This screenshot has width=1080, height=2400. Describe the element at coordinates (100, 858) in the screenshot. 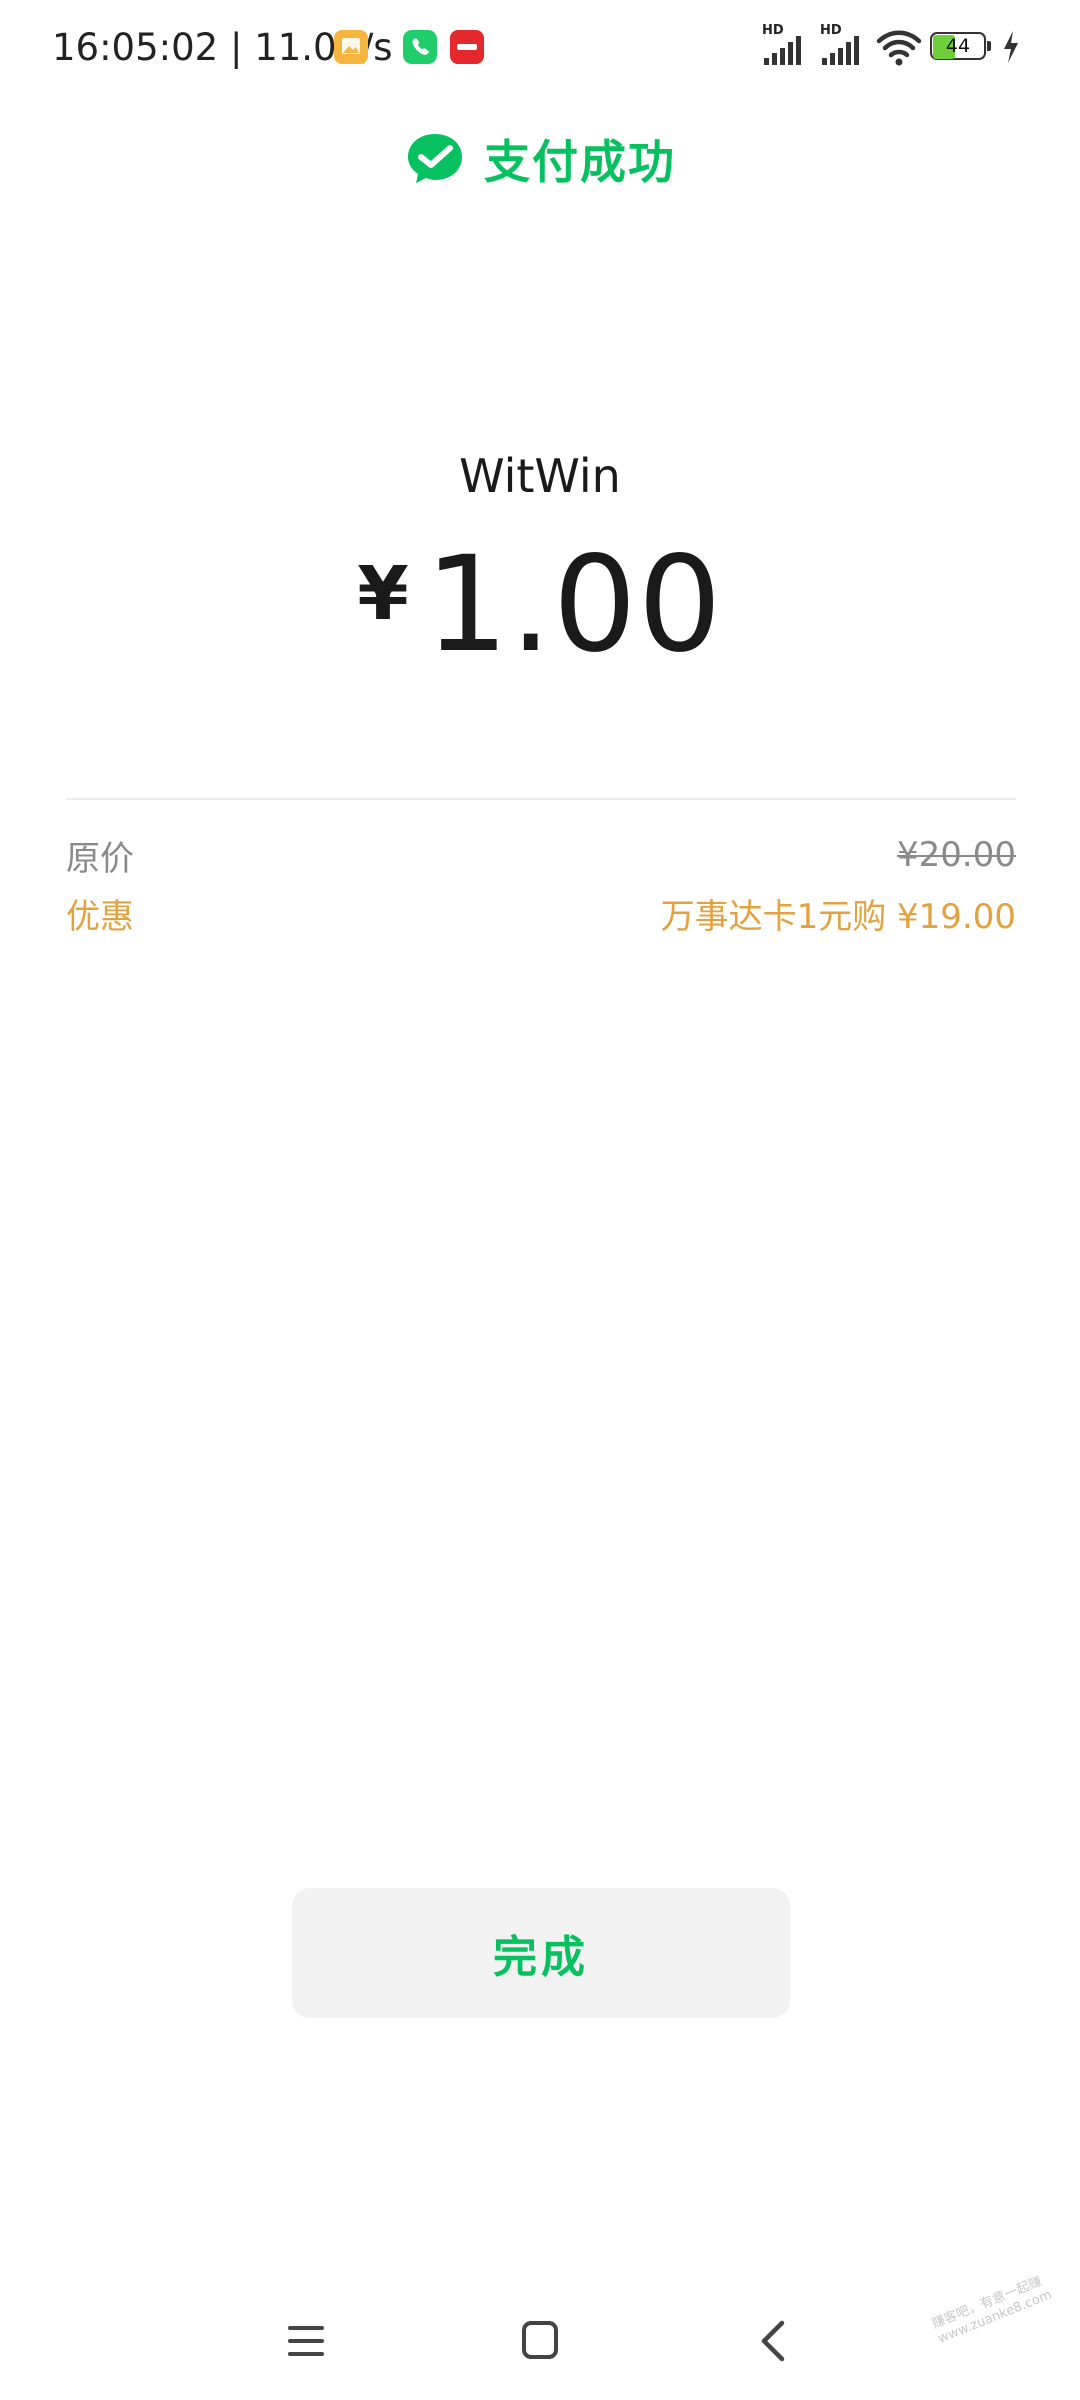

I see `original-price-label: 原价` at that location.